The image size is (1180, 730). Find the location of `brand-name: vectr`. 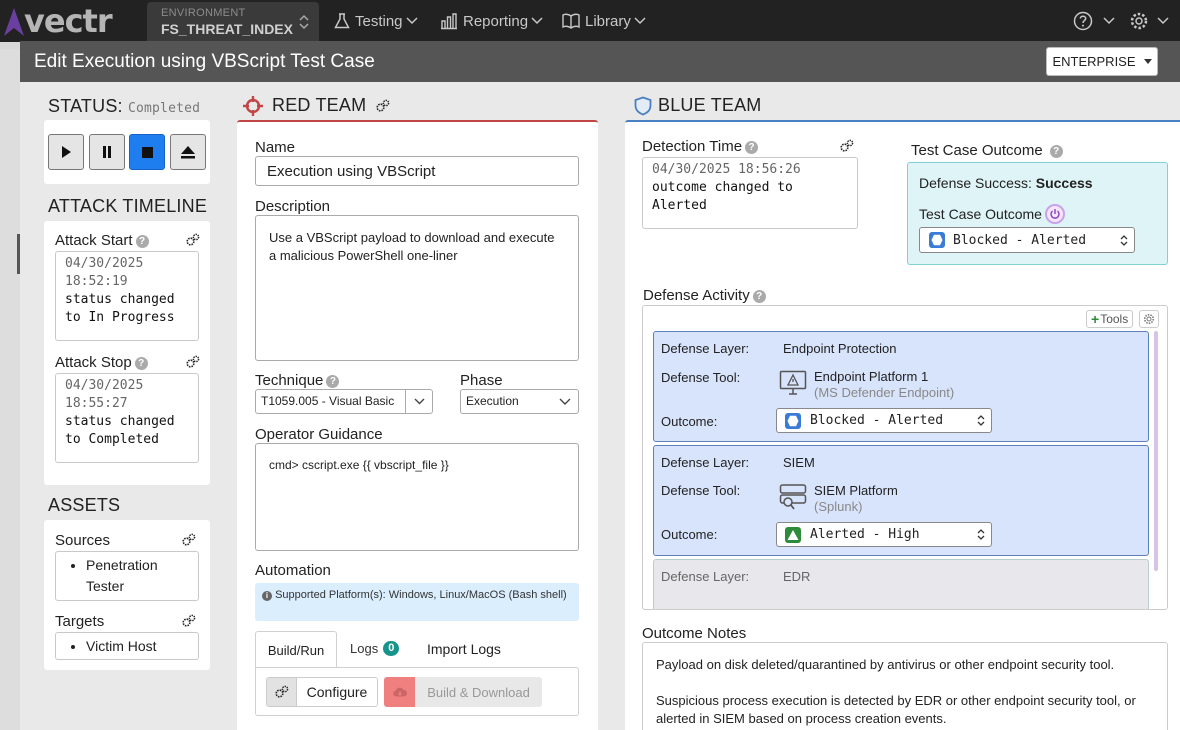

brand-name: vectr is located at coordinates (68, 21).